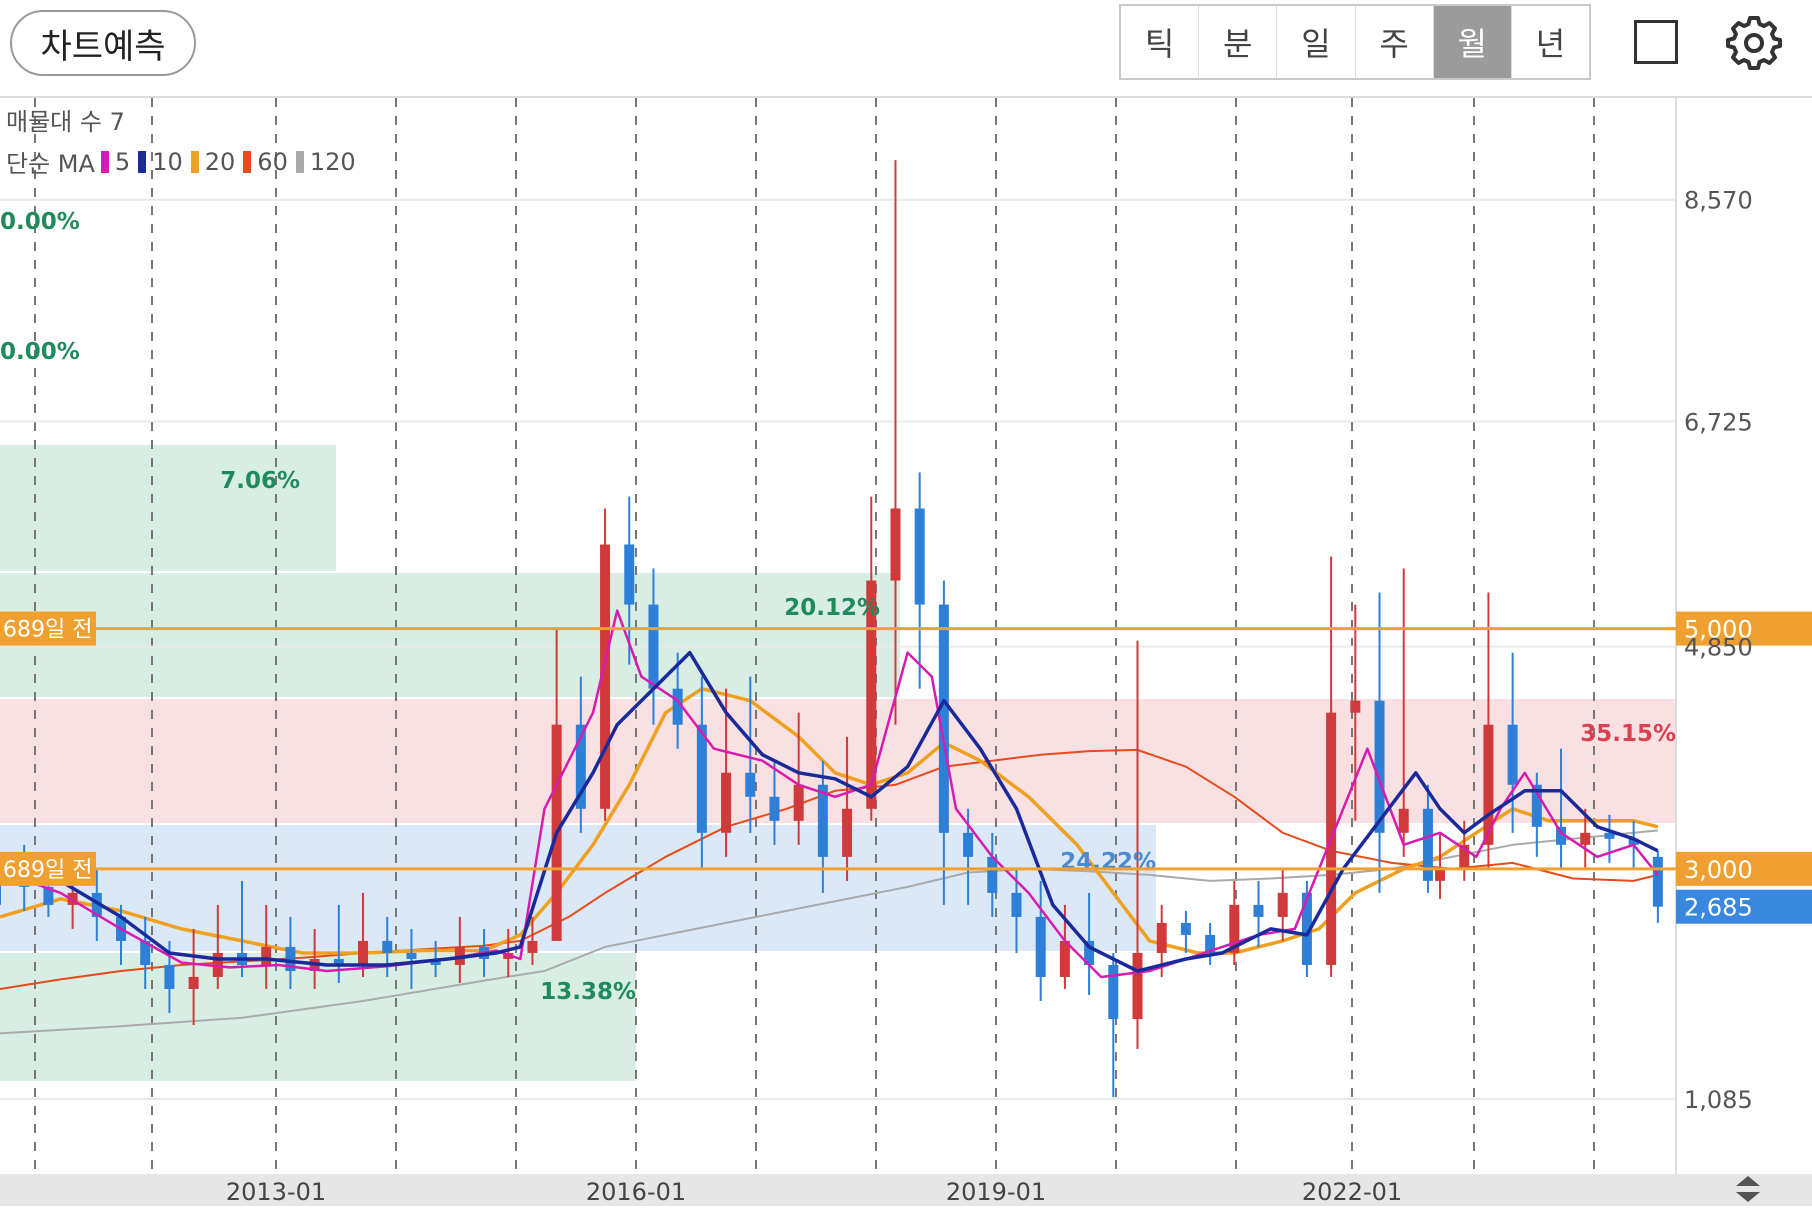 The width and height of the screenshot is (1812, 1208). I want to click on period-tab-month: 월, so click(1472, 42).